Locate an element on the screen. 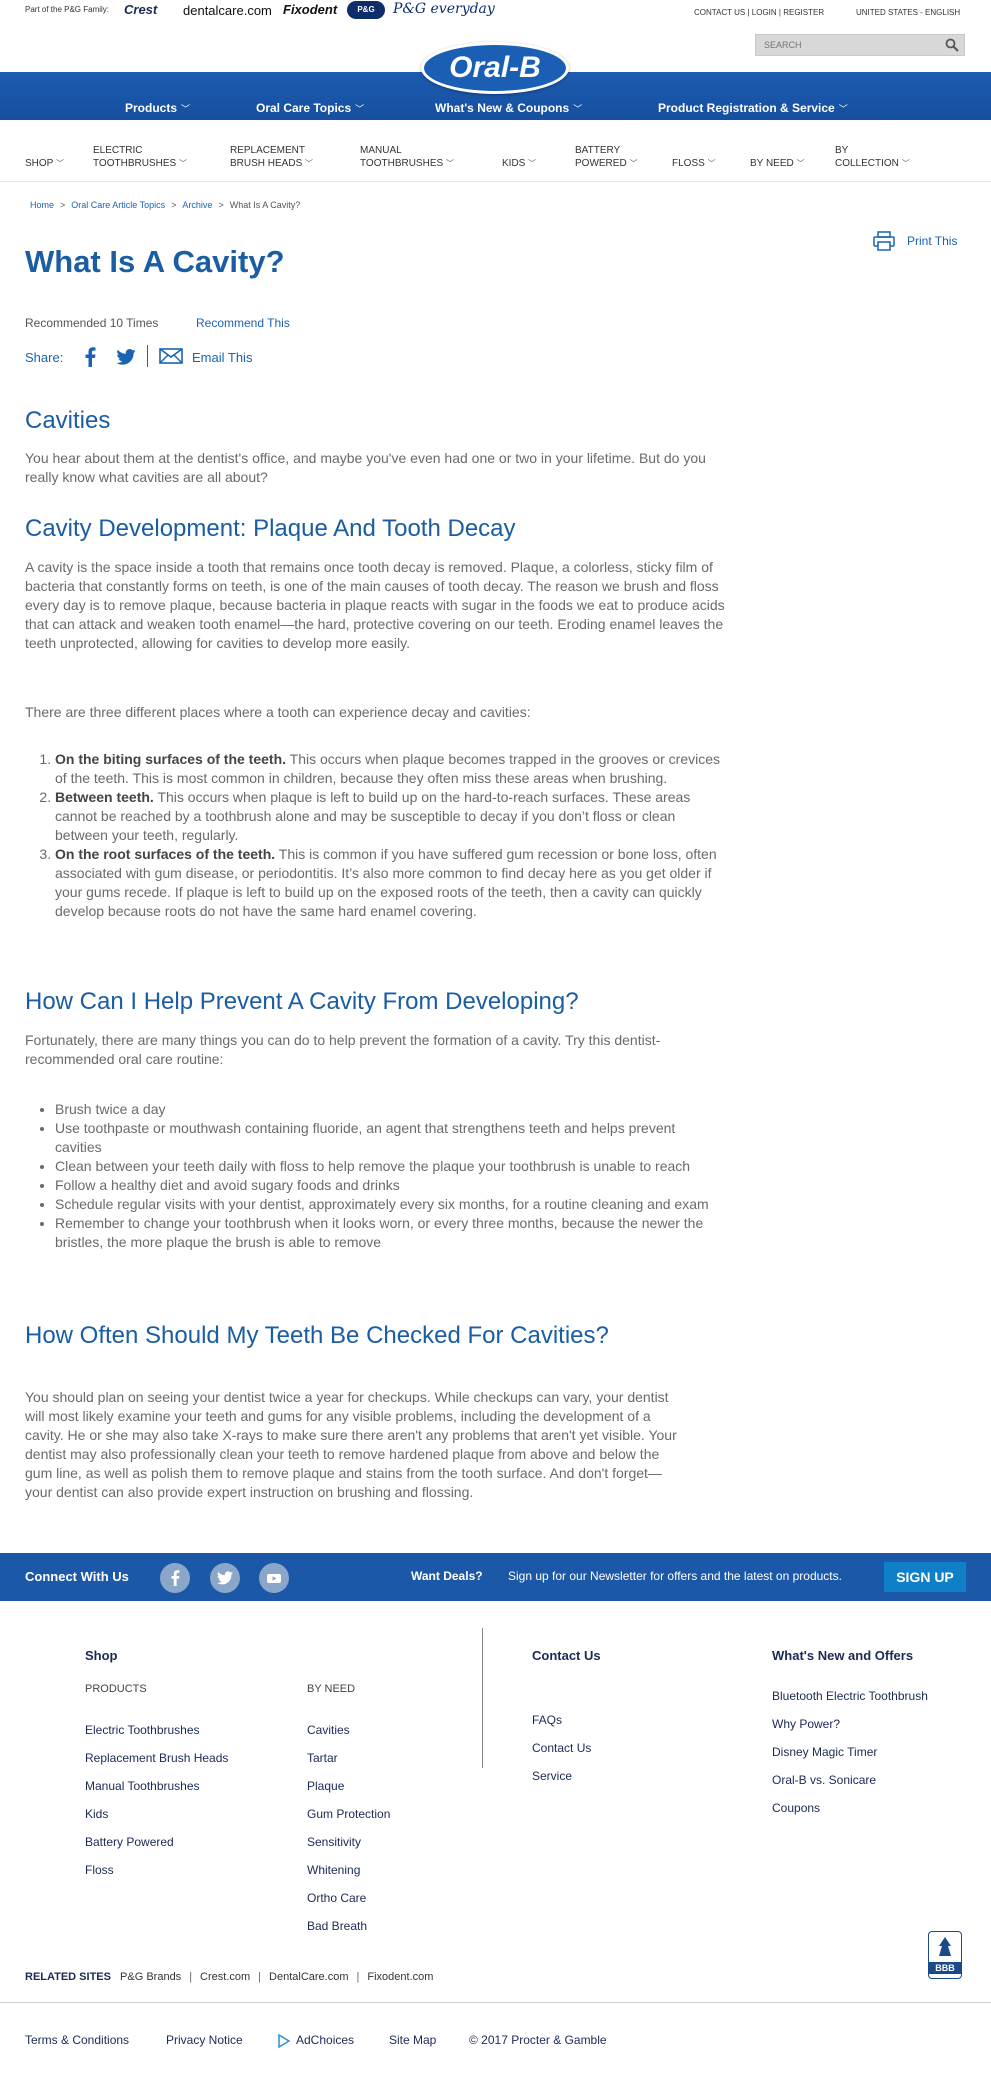 This screenshot has width=991, height=2093. recommend-link: Recommend This is located at coordinates (243, 323).